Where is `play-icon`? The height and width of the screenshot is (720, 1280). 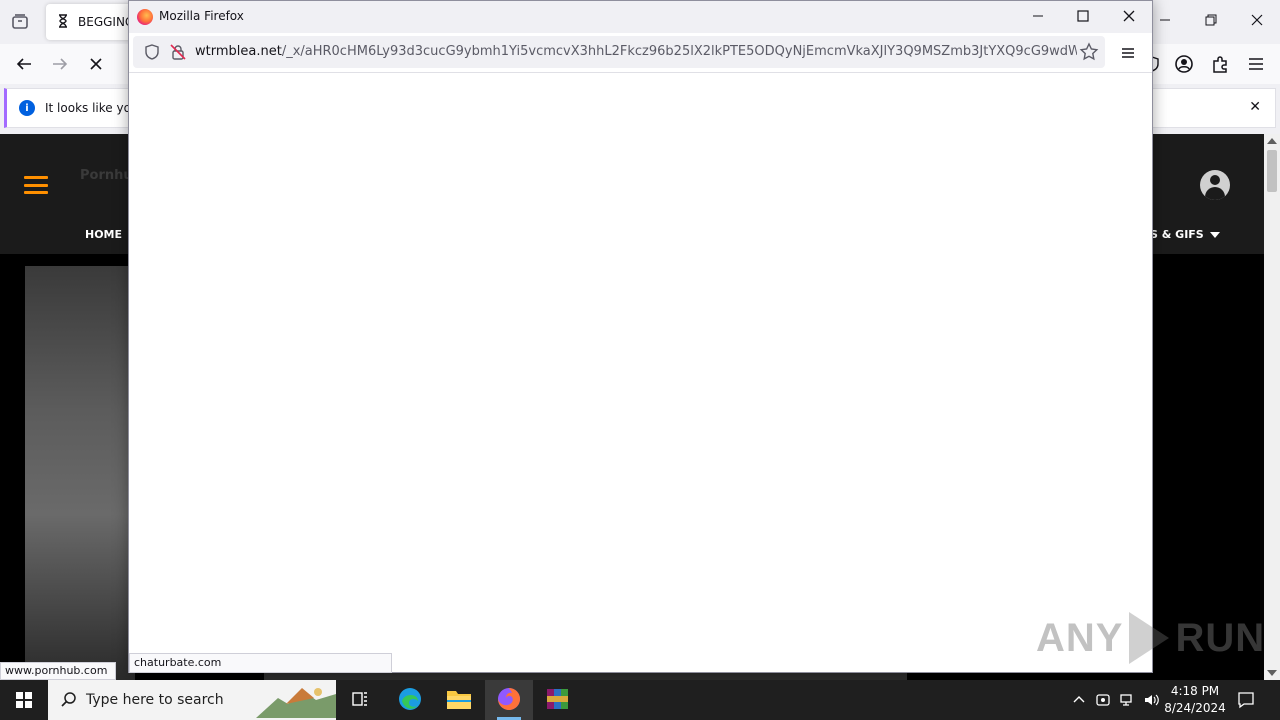
play-icon is located at coordinates (1149, 638).